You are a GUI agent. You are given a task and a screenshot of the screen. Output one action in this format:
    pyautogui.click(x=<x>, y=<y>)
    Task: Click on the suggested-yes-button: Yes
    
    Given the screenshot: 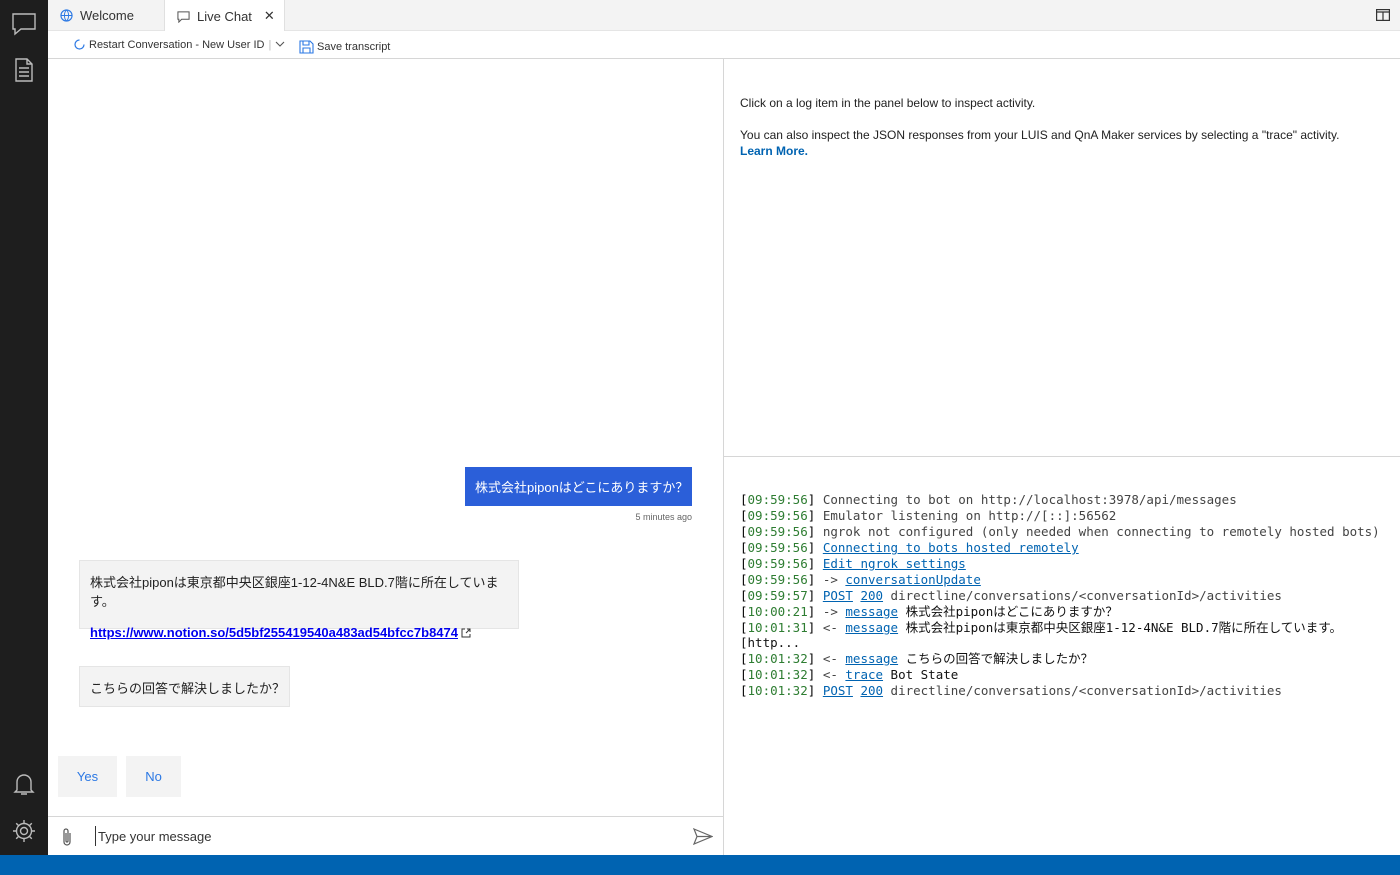 What is the action you would take?
    pyautogui.click(x=87, y=776)
    